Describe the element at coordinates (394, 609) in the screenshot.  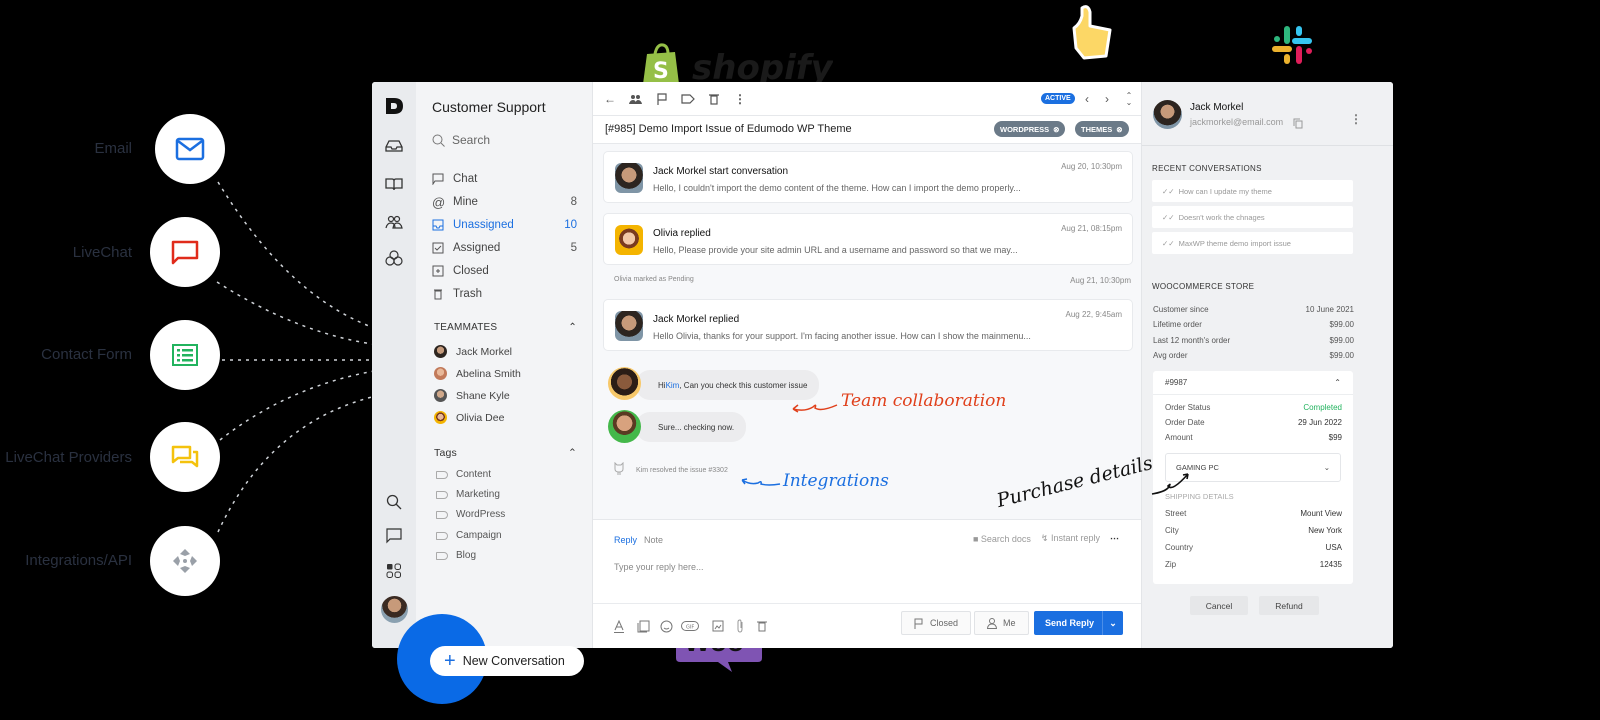
I see `current-user-avatar` at that location.